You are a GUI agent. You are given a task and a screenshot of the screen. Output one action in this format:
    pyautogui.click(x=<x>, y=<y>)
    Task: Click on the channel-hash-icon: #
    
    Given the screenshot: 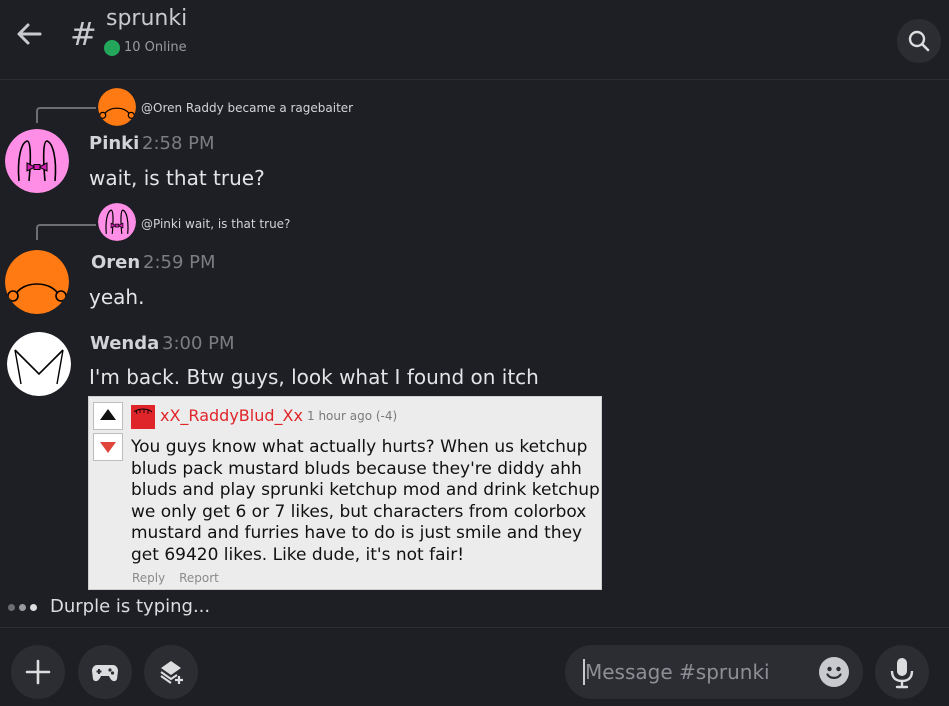 What is the action you would take?
    pyautogui.click(x=83, y=34)
    